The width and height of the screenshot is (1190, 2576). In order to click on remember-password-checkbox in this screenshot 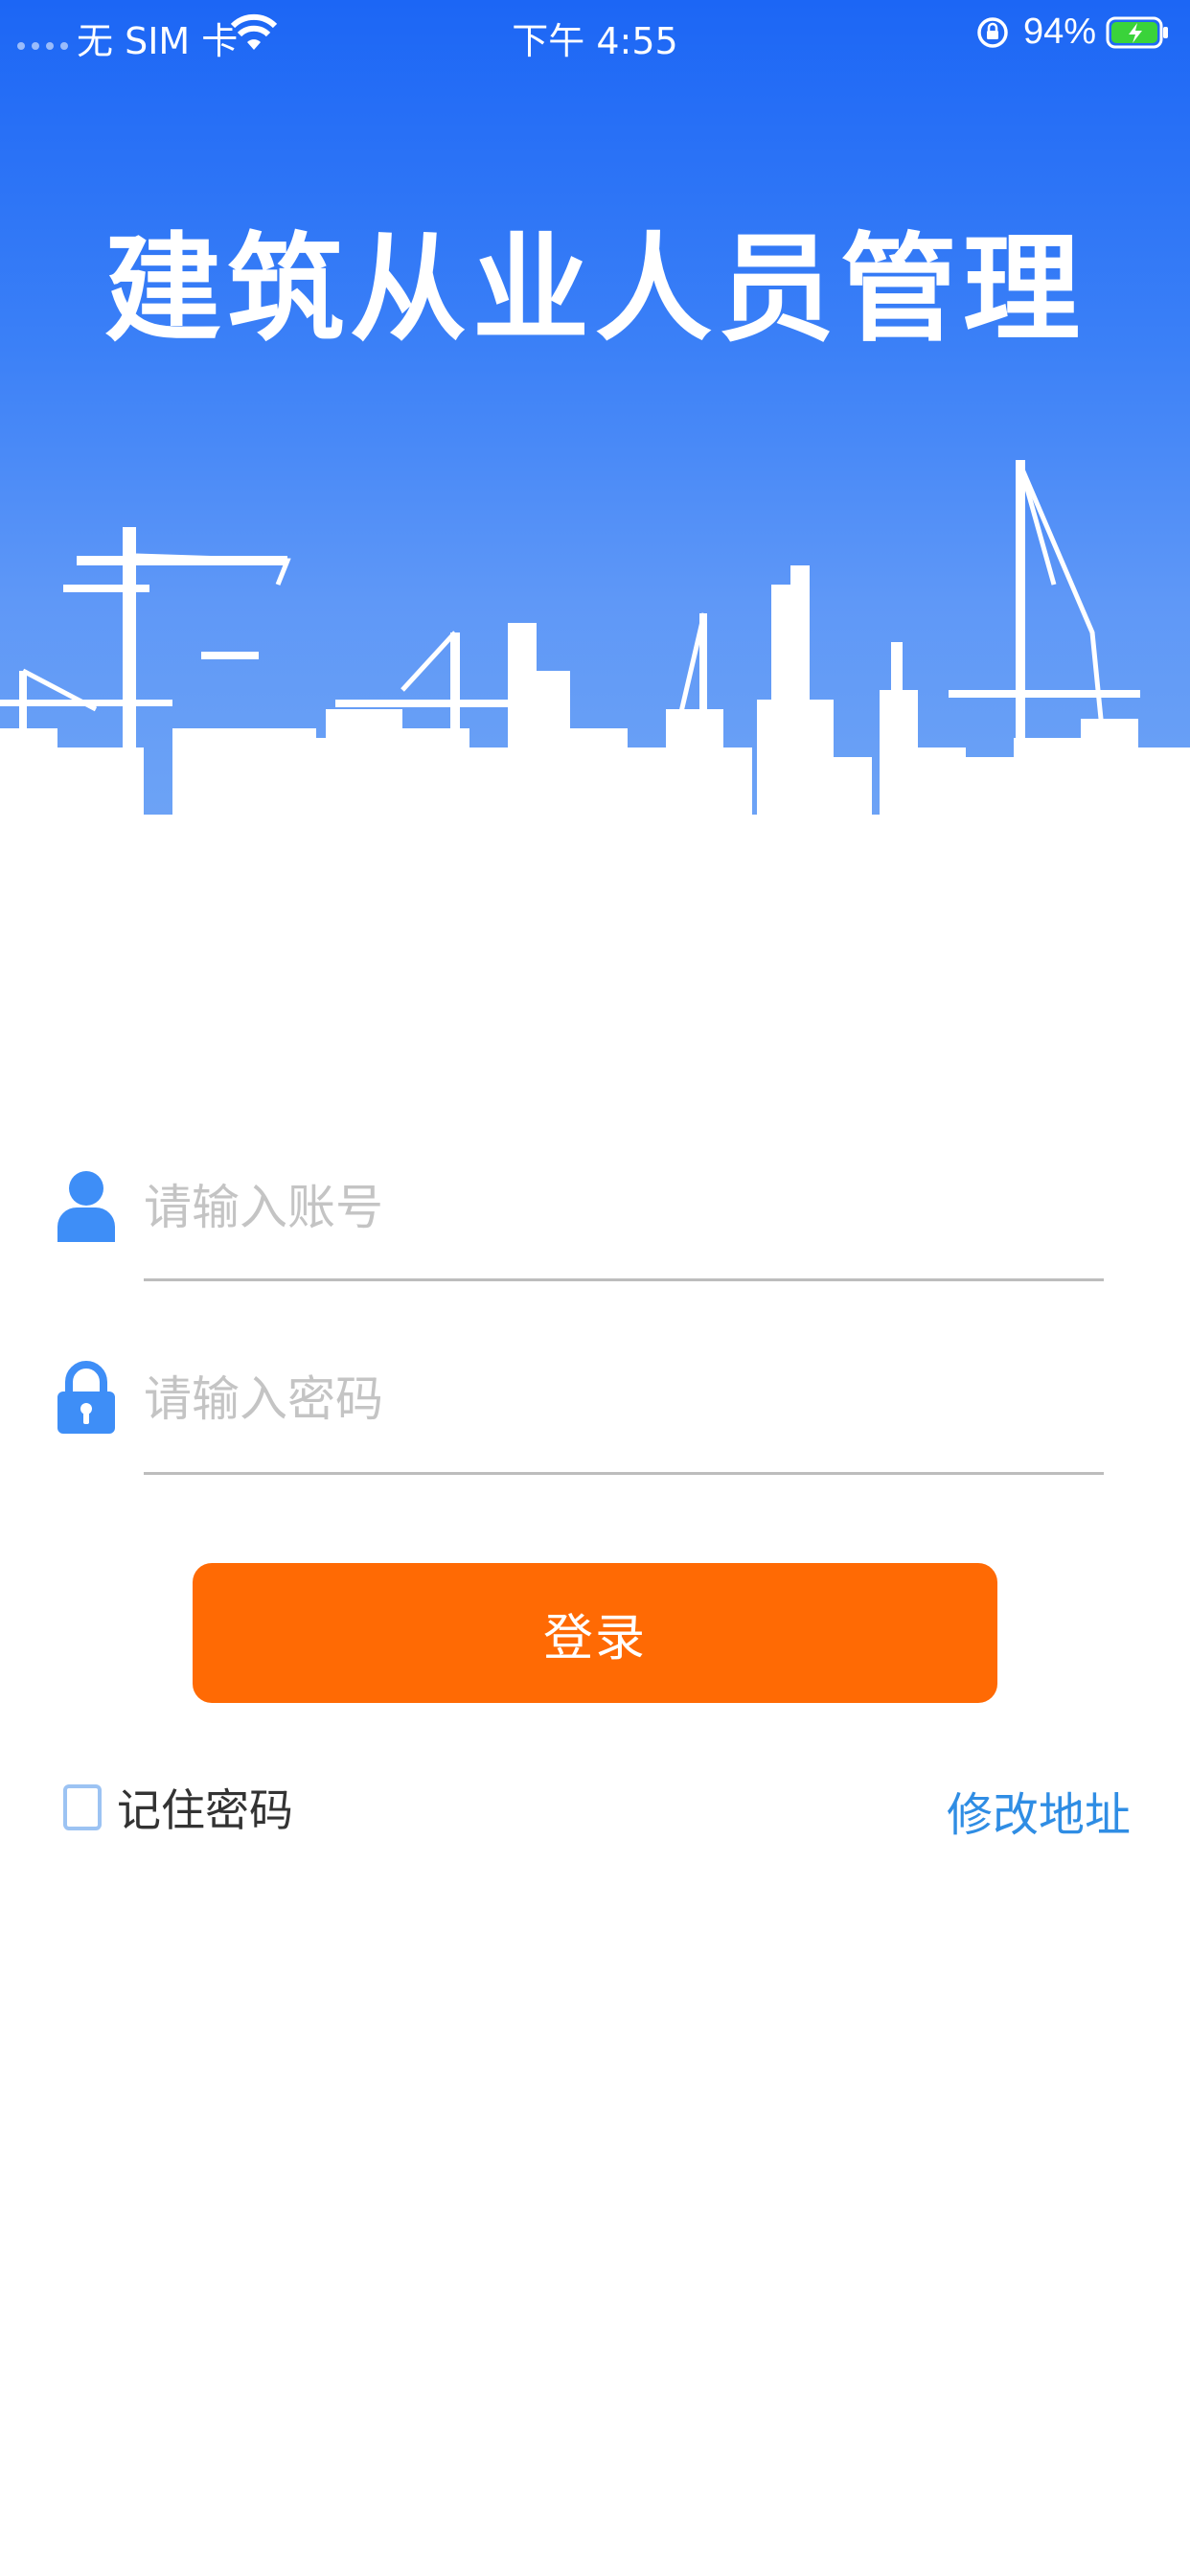, I will do `click(83, 1807)`.